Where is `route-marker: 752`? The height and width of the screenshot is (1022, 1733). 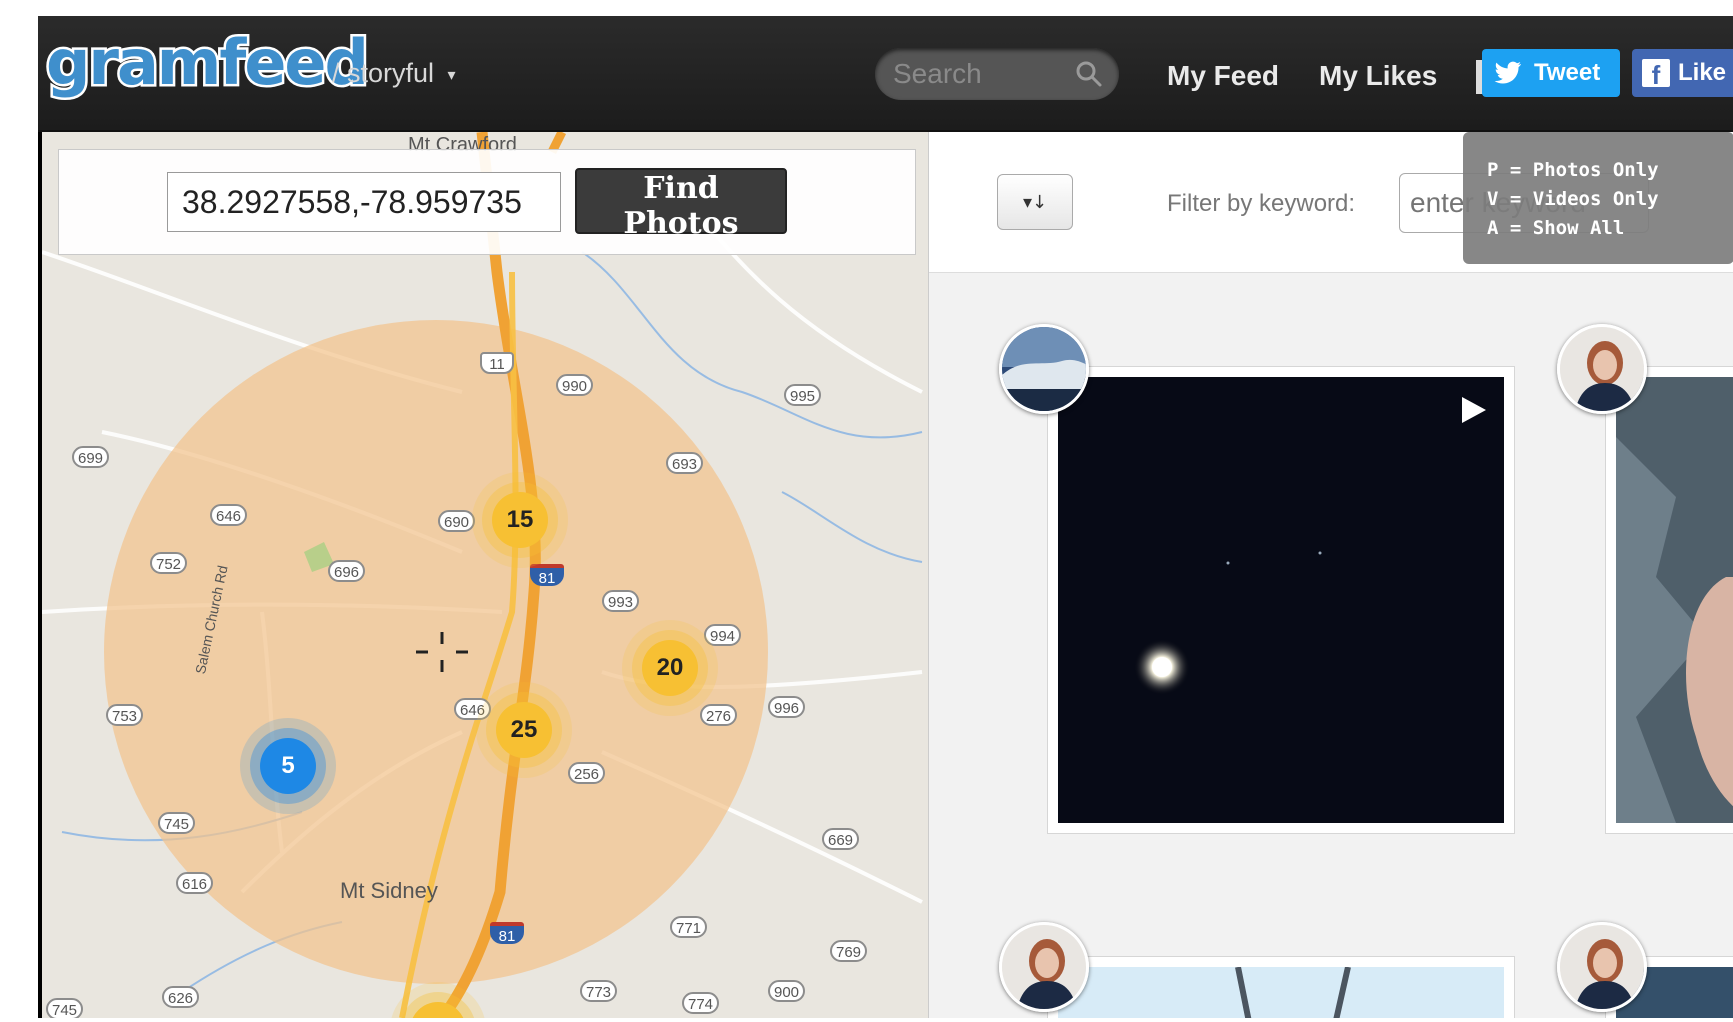 route-marker: 752 is located at coordinates (169, 563).